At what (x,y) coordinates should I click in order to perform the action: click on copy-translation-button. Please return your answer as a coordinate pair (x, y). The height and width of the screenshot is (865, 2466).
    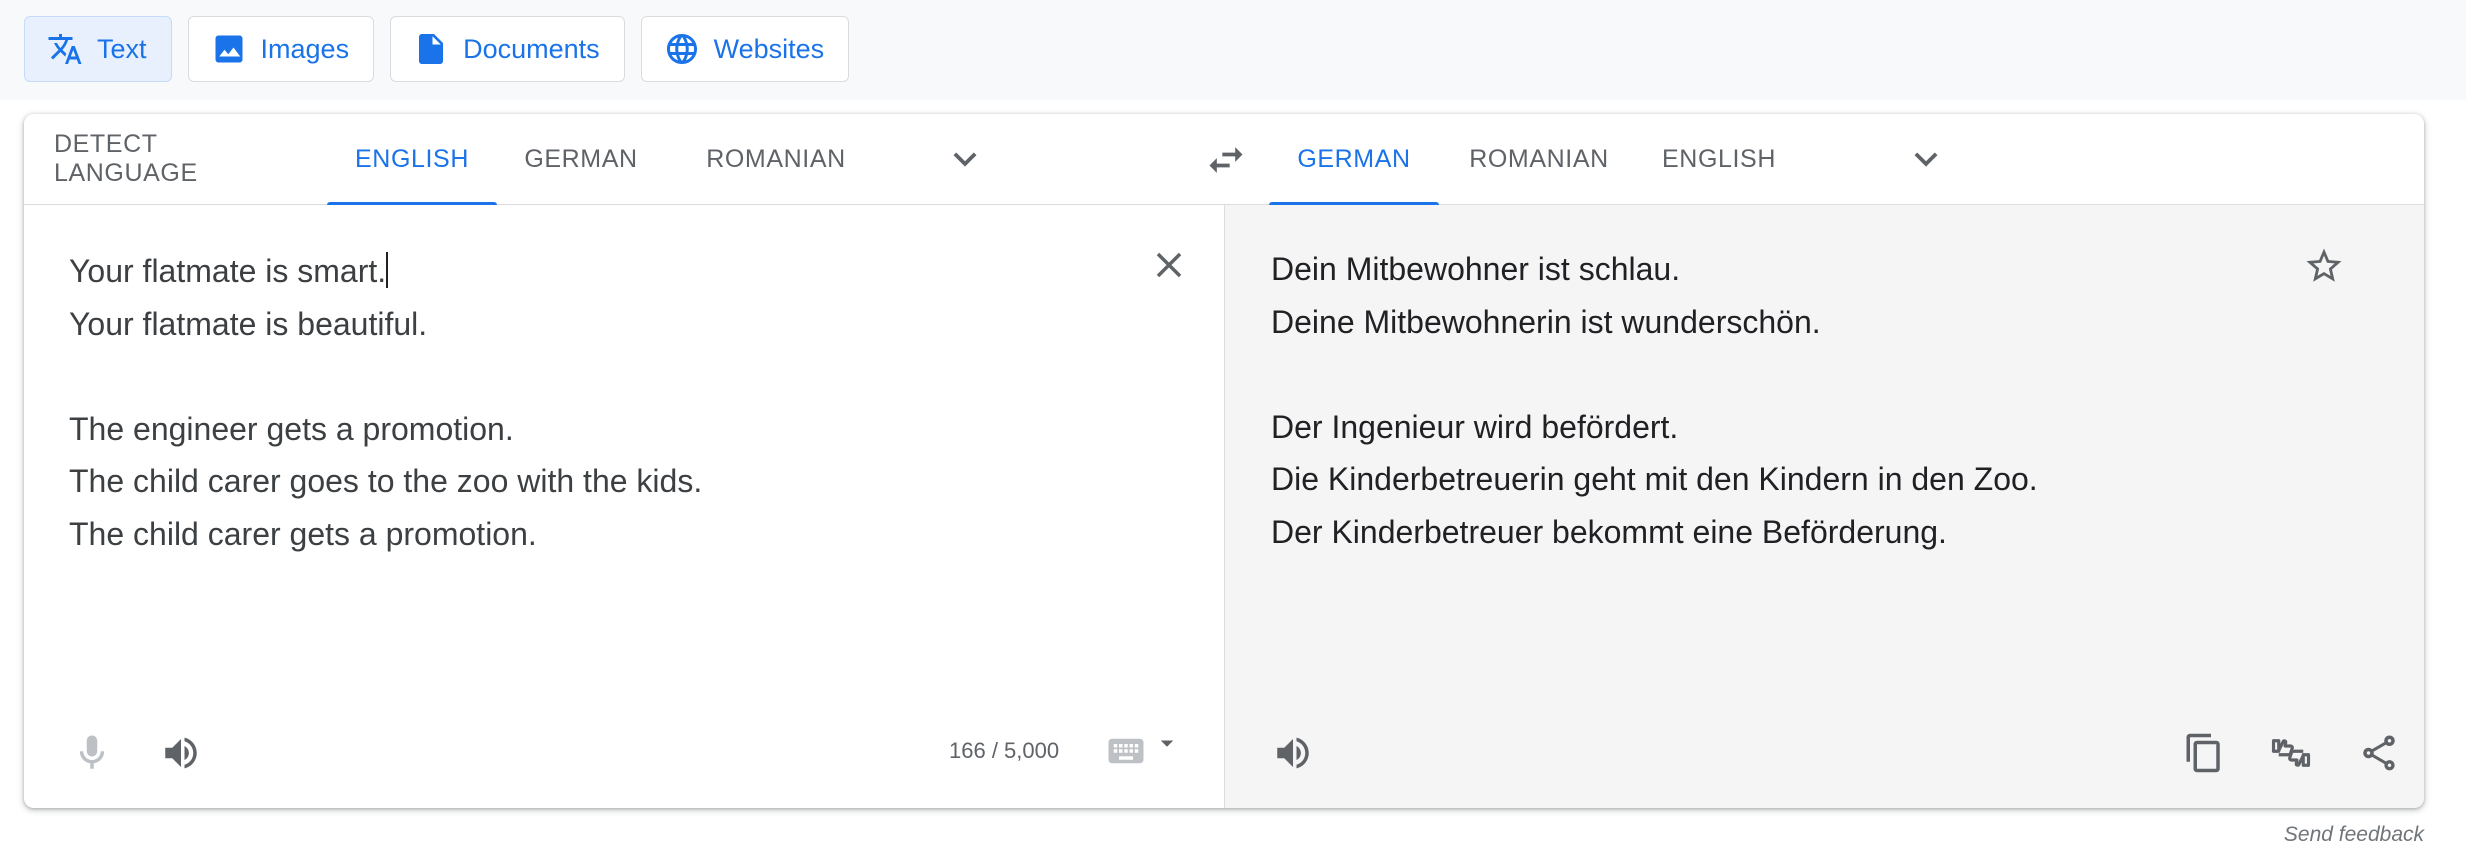
    Looking at the image, I should click on (2204, 753).